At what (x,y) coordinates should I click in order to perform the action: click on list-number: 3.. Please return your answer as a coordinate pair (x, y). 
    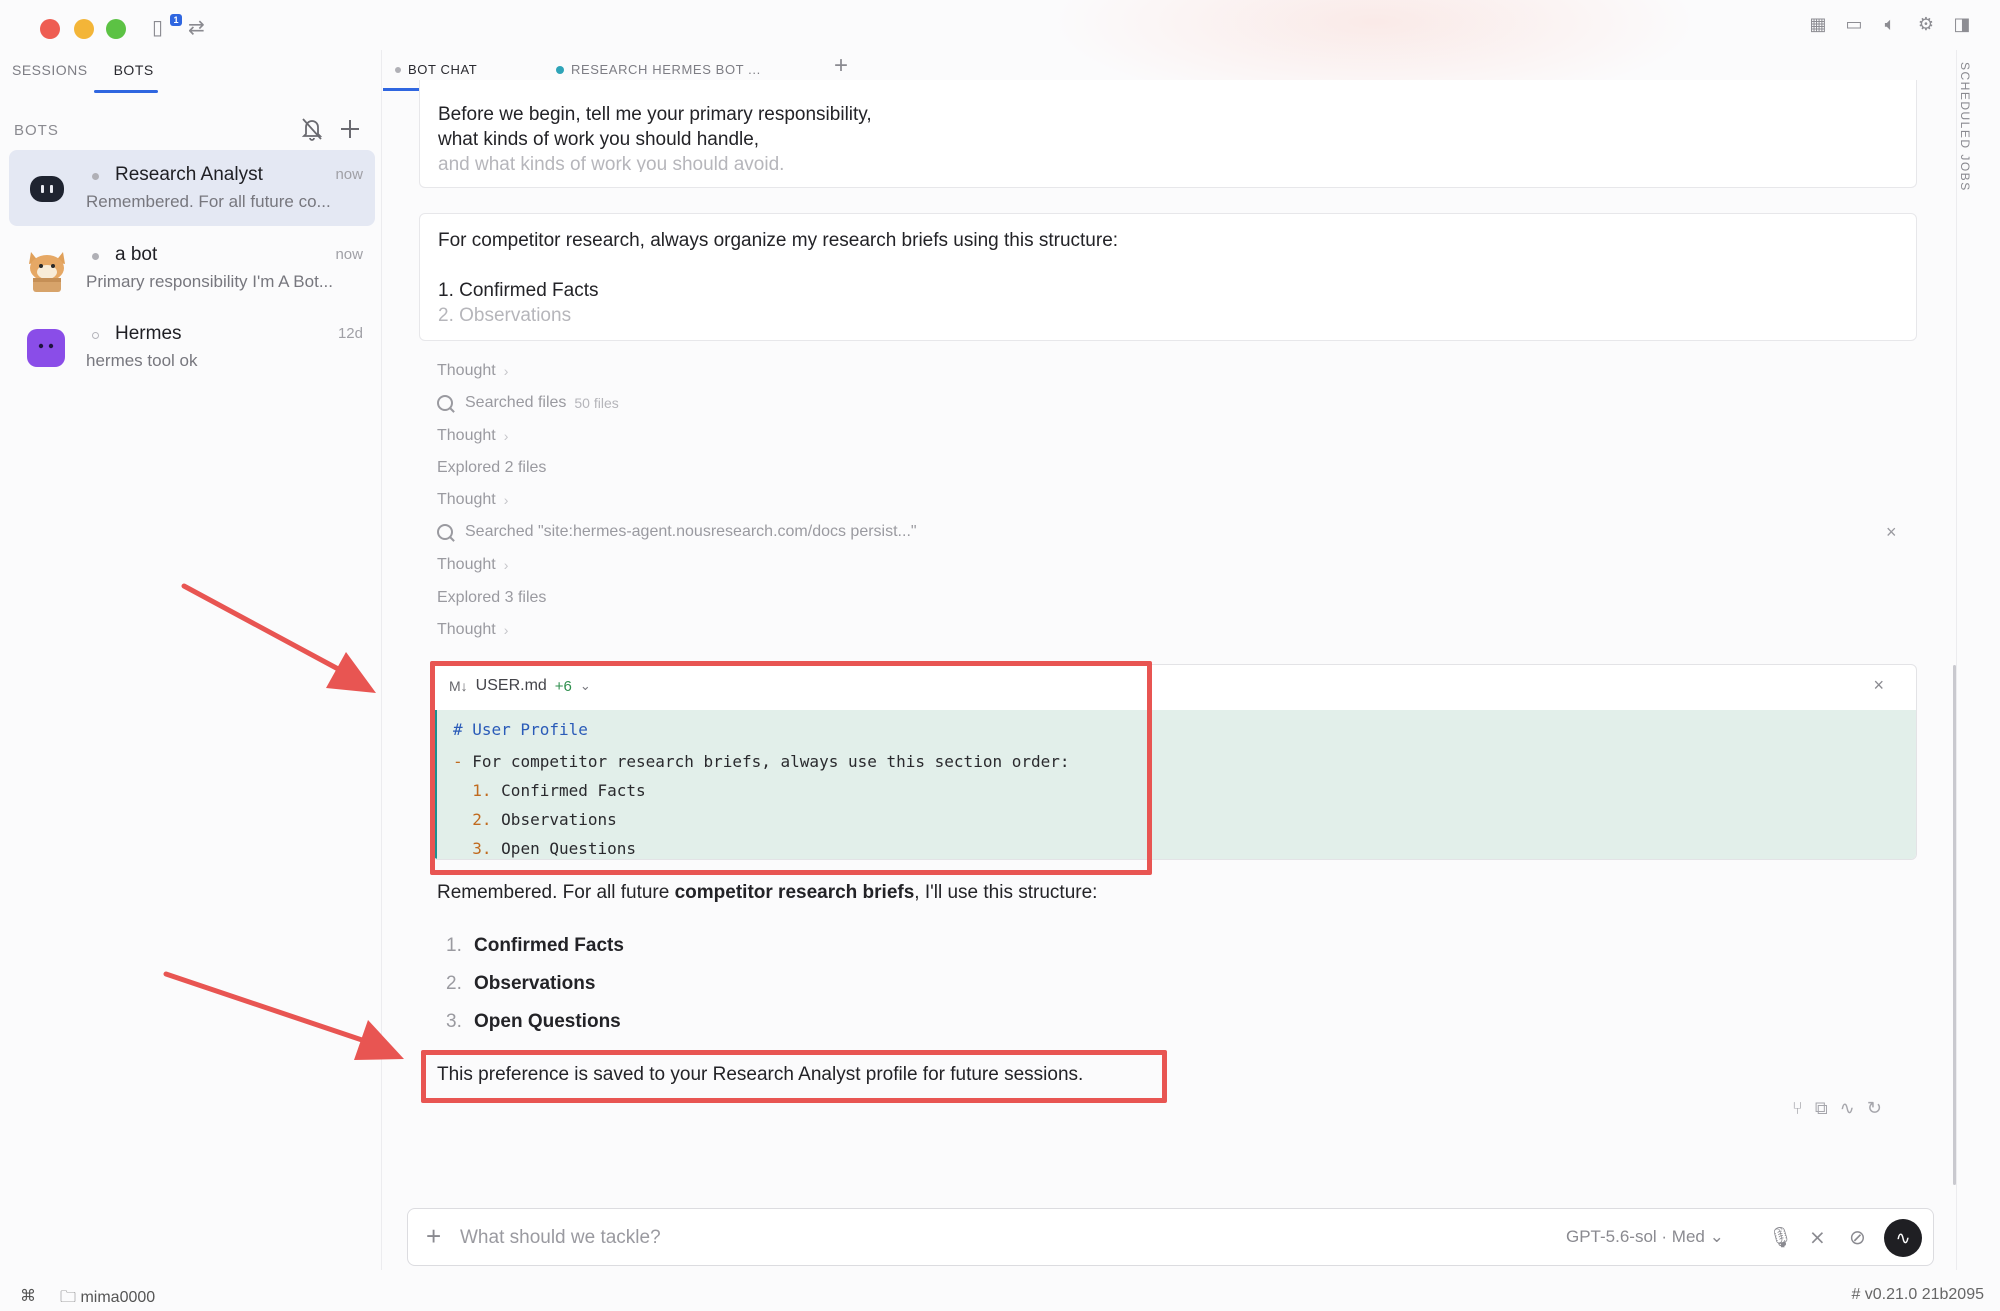
    Looking at the image, I should click on (454, 1021).